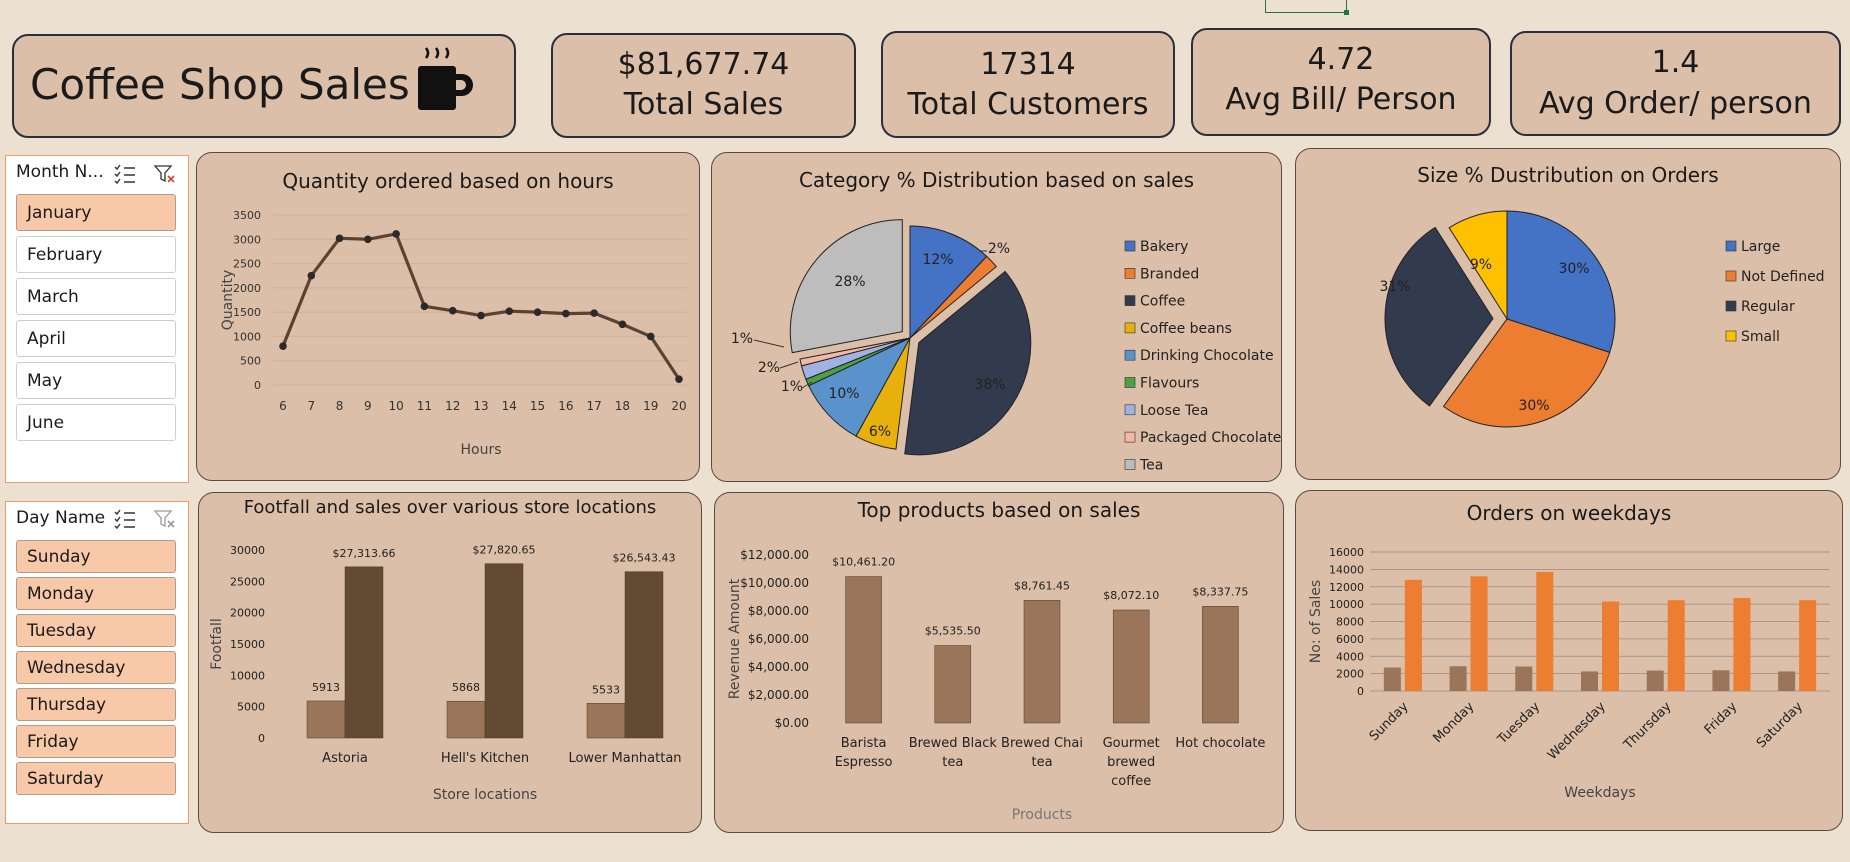 This screenshot has height=862, width=1850. Describe the element at coordinates (1042, 743) in the screenshot. I see `x-tick-label: Brewed Chai` at that location.